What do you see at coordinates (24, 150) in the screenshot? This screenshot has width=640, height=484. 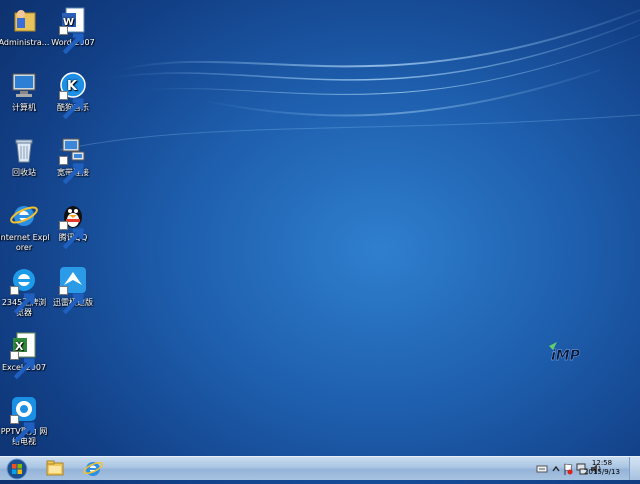 I see `recycle-bin-icon` at bounding box center [24, 150].